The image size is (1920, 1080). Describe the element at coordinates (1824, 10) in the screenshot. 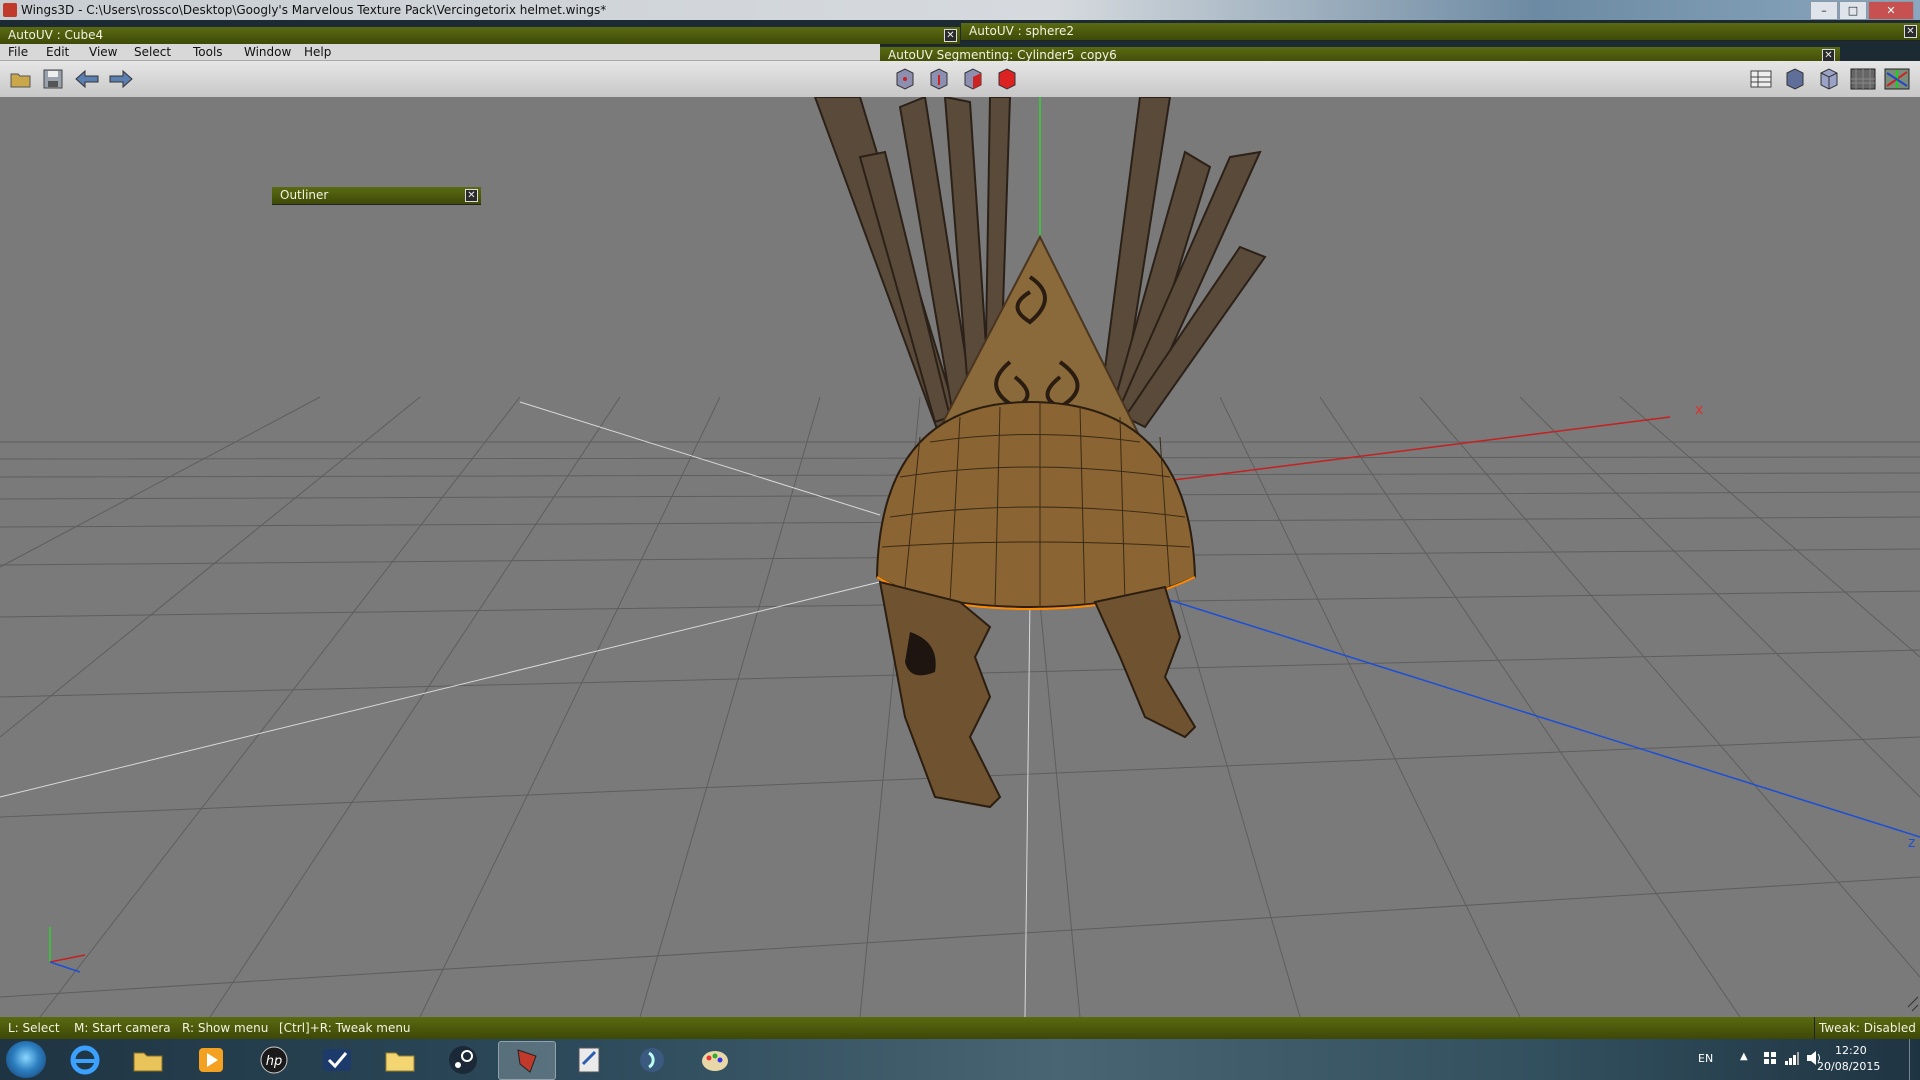

I see `minimize-button: –` at that location.